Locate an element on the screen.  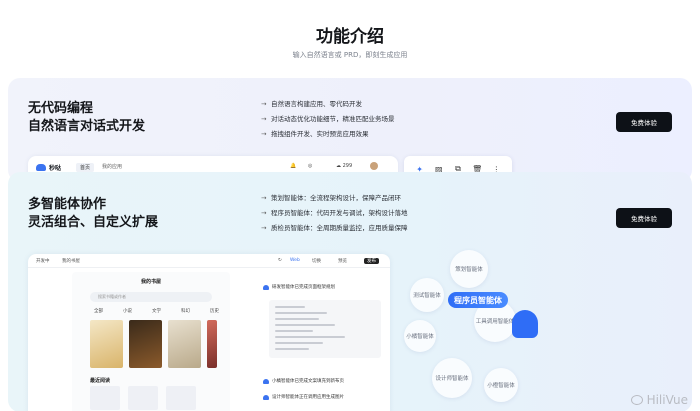
feature-bullet: 程序员智能体：代码开发与调试，架构设计落地 is located at coordinates (334, 213).